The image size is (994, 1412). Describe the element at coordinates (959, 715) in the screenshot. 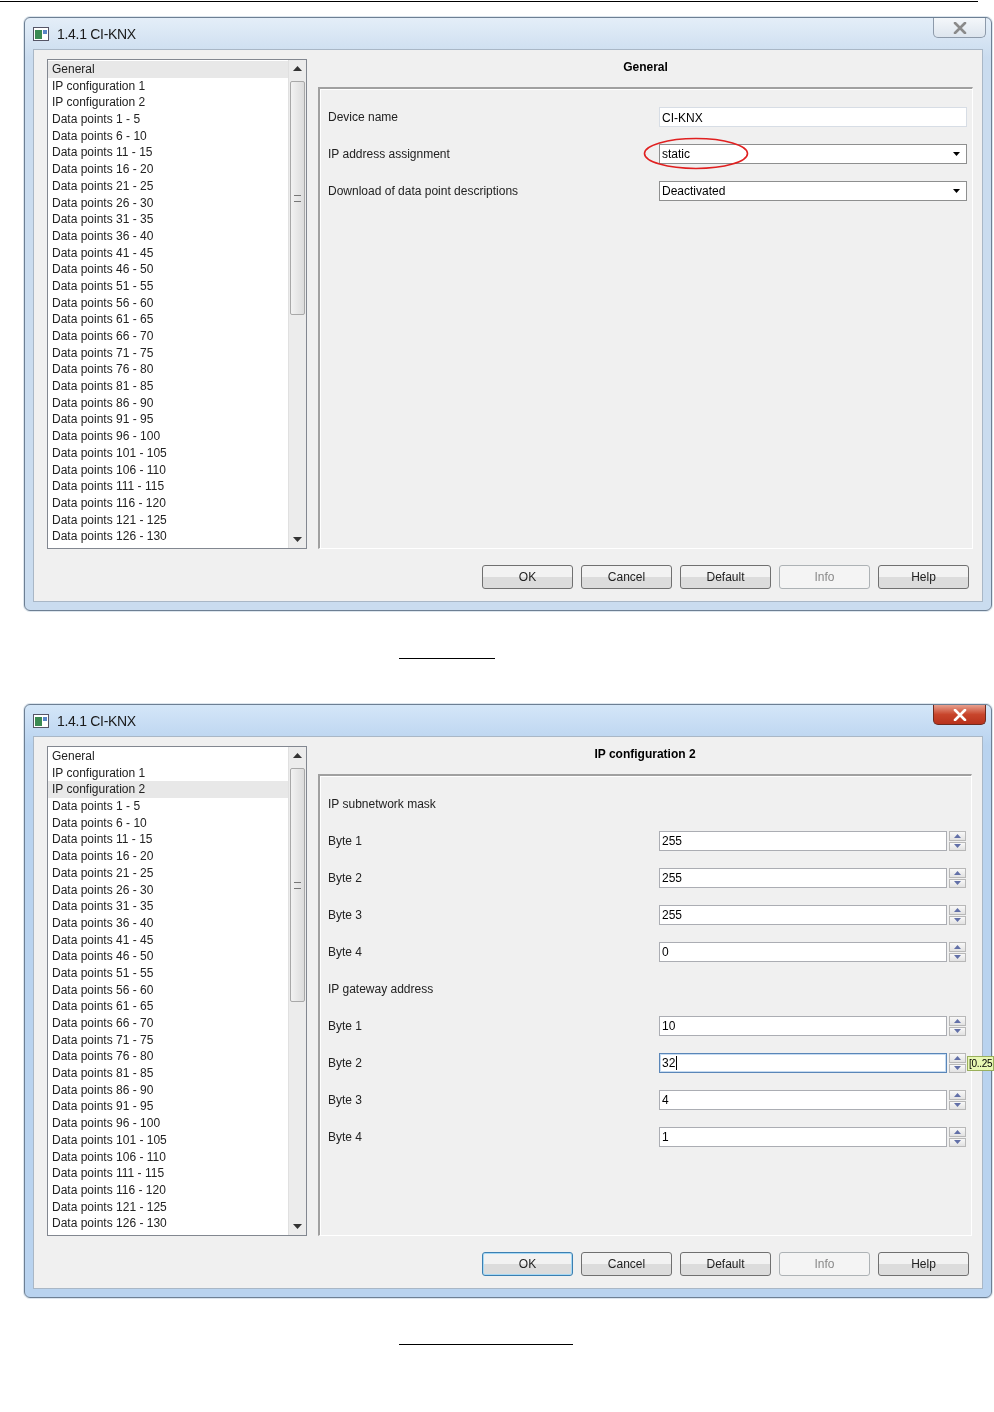

I see `close-button` at that location.